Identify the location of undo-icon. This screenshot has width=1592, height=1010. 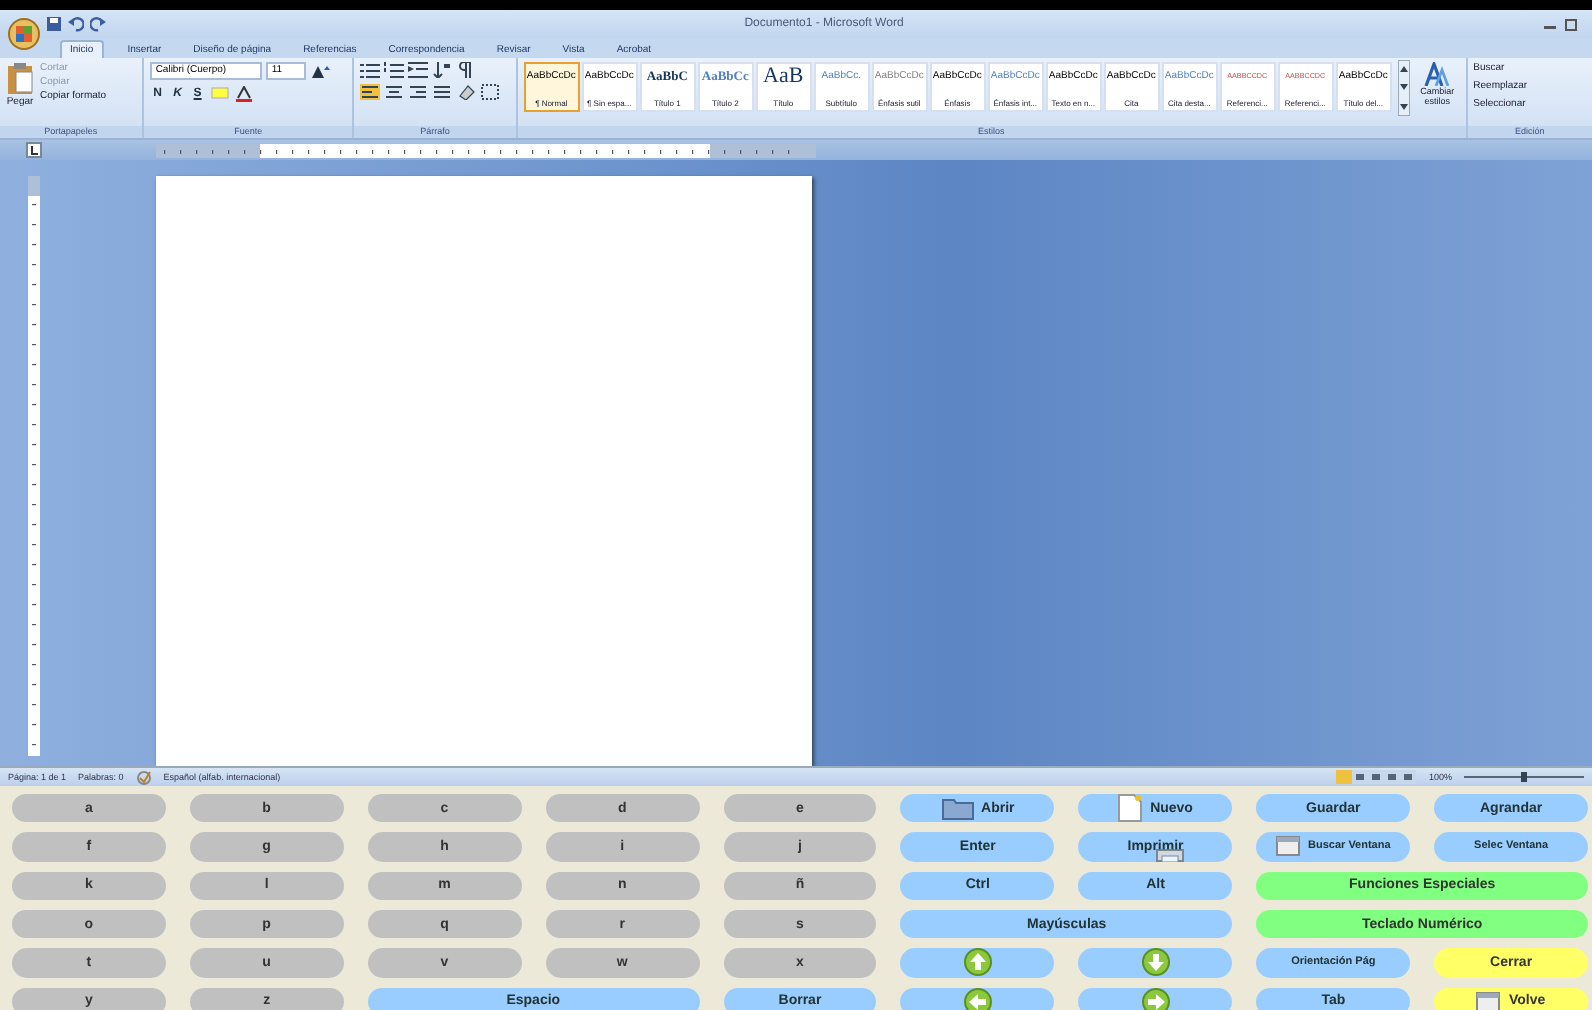
(76, 24).